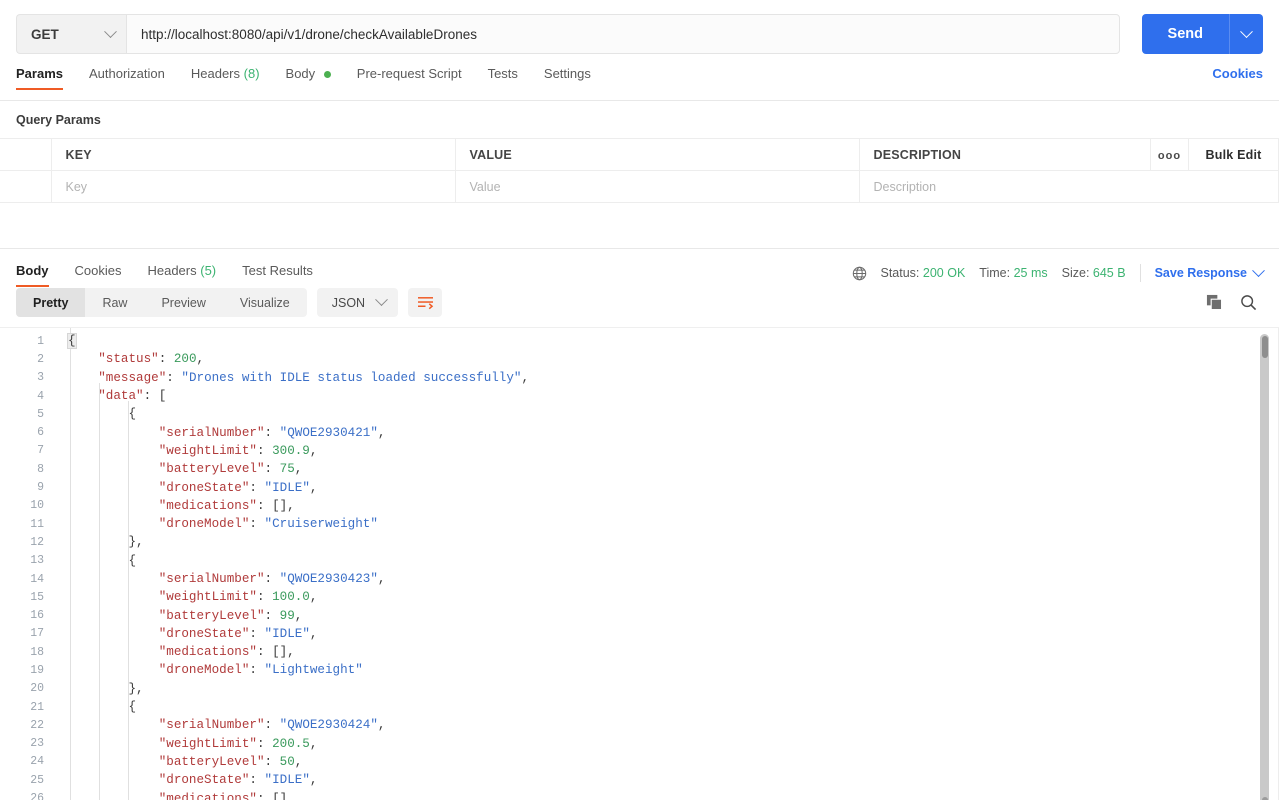 The width and height of the screenshot is (1279, 800). What do you see at coordinates (1234, 302) in the screenshot?
I see `body-toolbar-actions` at bounding box center [1234, 302].